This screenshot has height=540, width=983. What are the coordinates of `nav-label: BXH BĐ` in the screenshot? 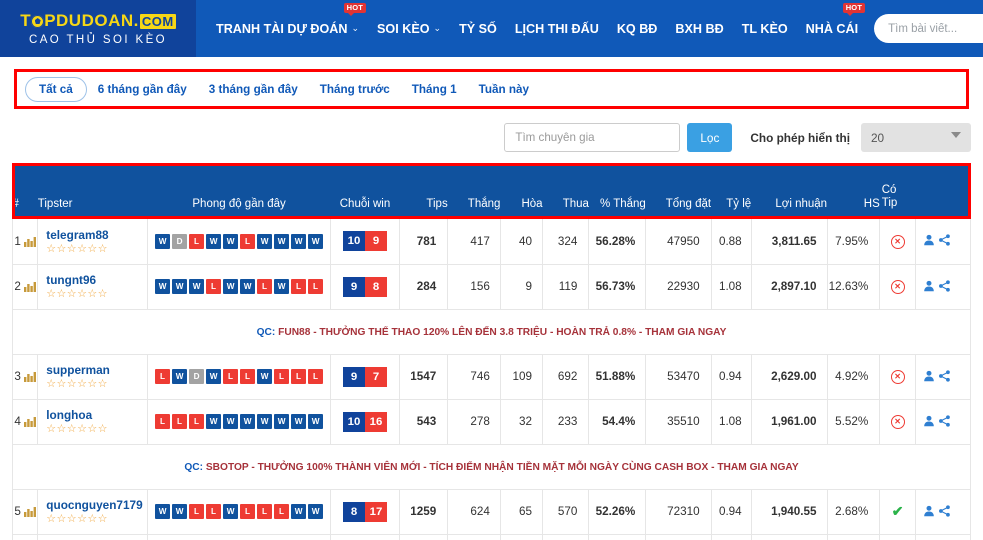 It's located at (699, 28).